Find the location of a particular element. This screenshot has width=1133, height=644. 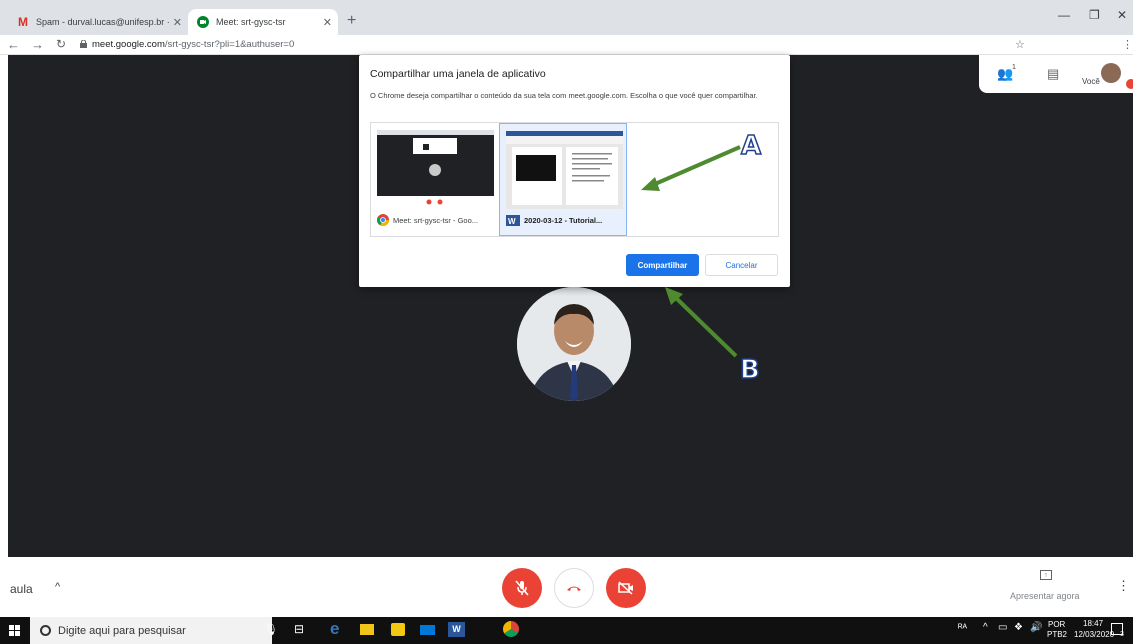

language-indicator: POR is located at coordinates (1056, 624).